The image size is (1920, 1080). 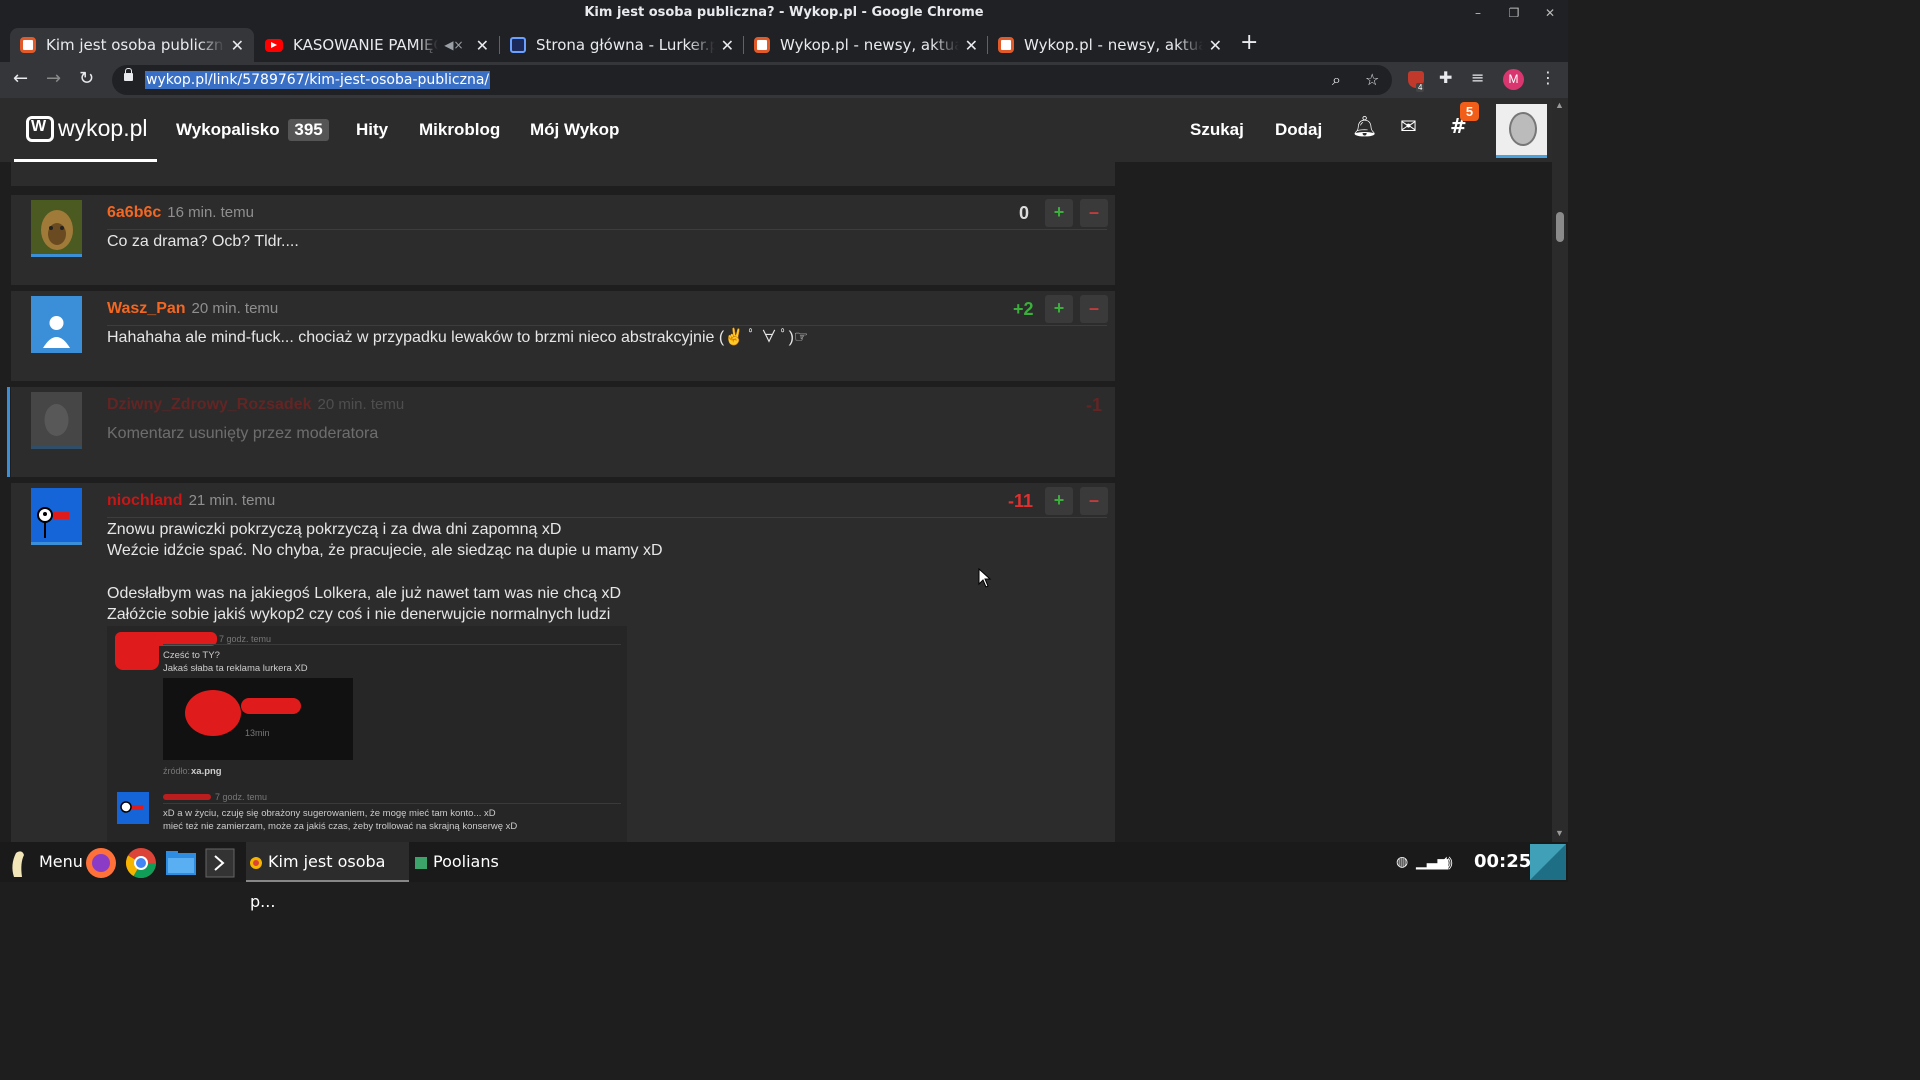 What do you see at coordinates (1249, 42) in the screenshot?
I see `new-tab-icon: +` at bounding box center [1249, 42].